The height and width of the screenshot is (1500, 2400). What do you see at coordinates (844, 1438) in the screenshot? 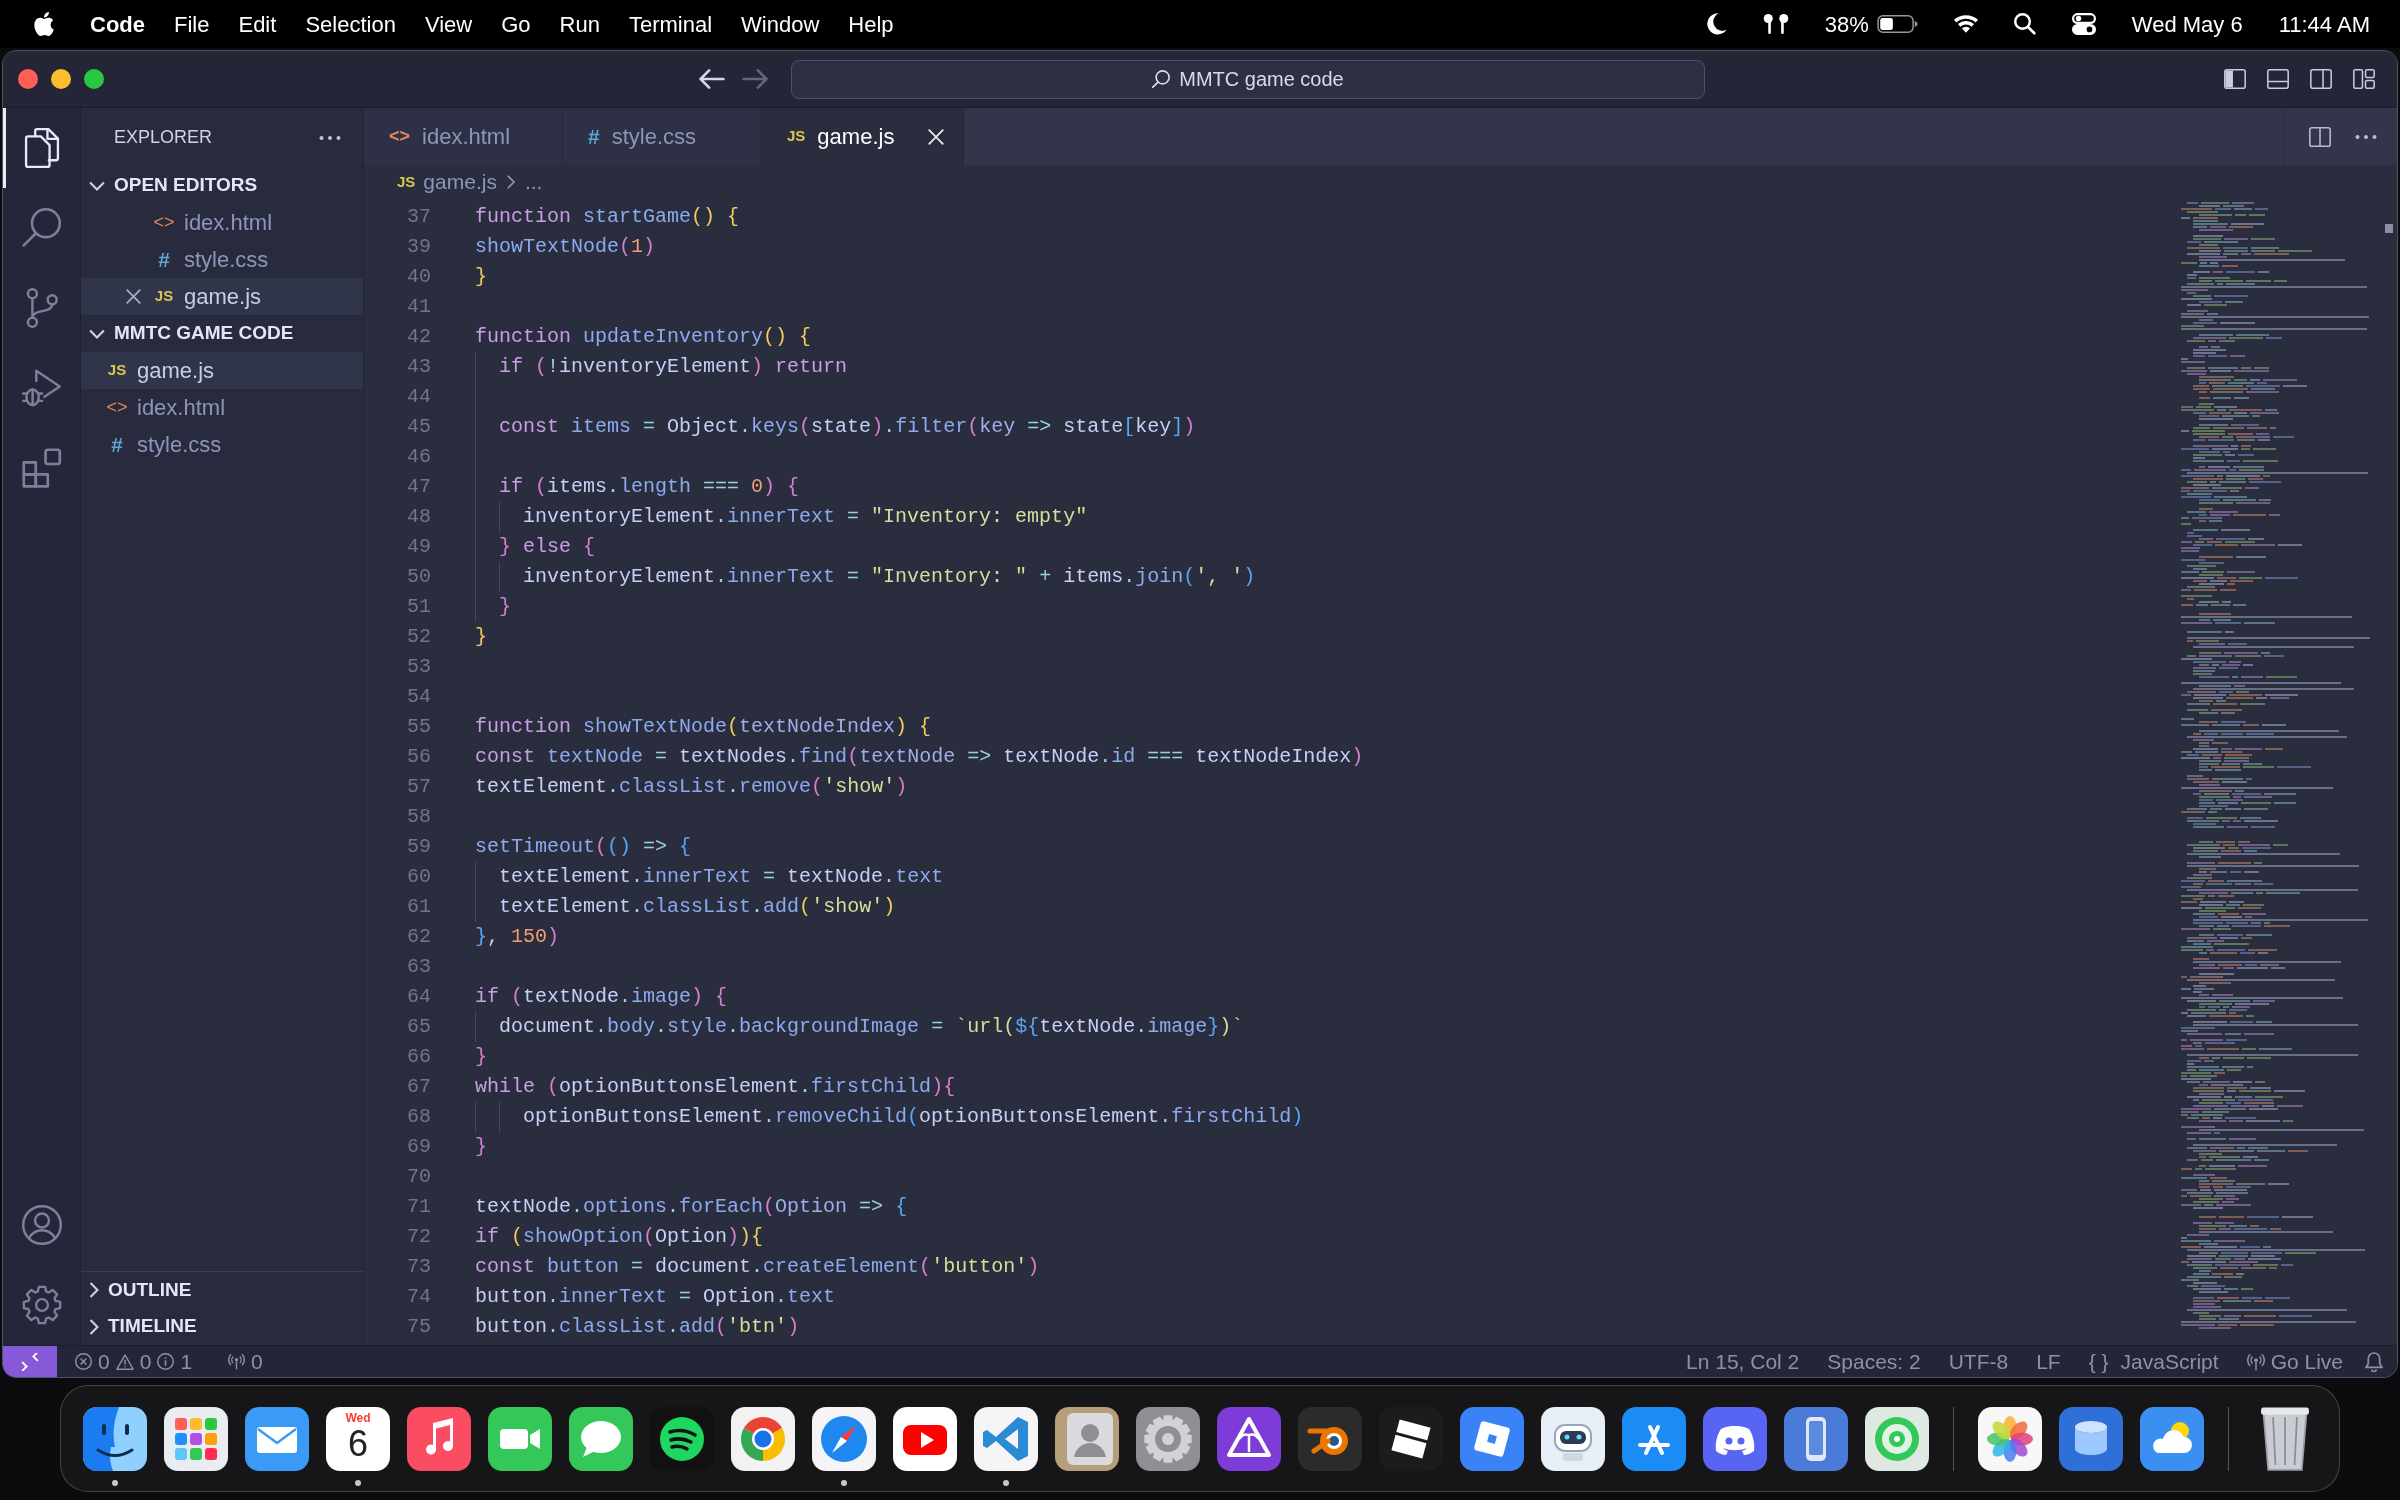
I see `compass-app-icon` at bounding box center [844, 1438].